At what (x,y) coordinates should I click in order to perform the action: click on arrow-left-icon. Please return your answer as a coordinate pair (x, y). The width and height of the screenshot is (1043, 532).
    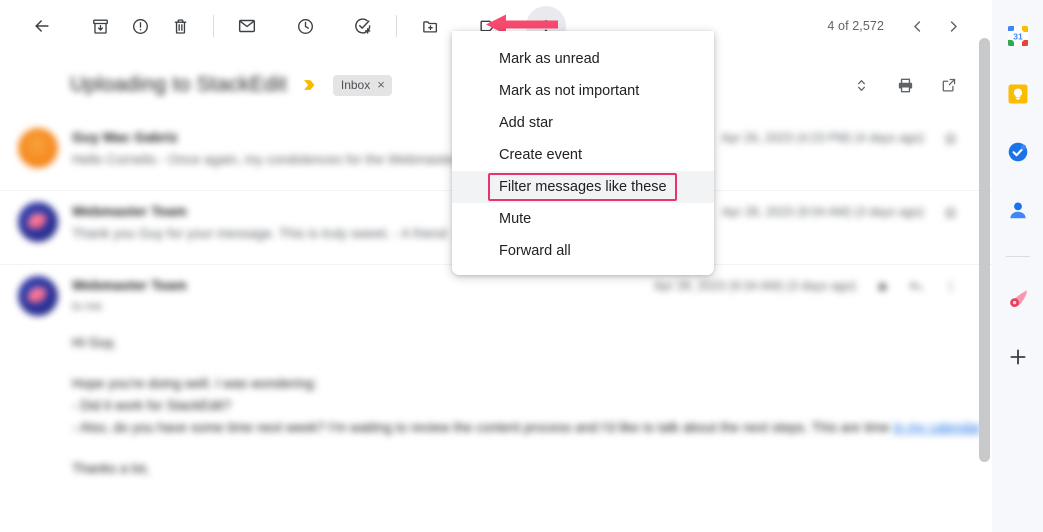
    Looking at the image, I should click on (42, 26).